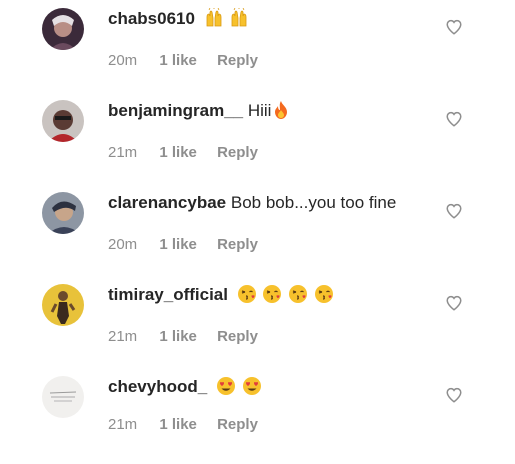 This screenshot has height=464, width=515. I want to click on comment-text-line: benjamingram__ Hiii, so click(199, 113).